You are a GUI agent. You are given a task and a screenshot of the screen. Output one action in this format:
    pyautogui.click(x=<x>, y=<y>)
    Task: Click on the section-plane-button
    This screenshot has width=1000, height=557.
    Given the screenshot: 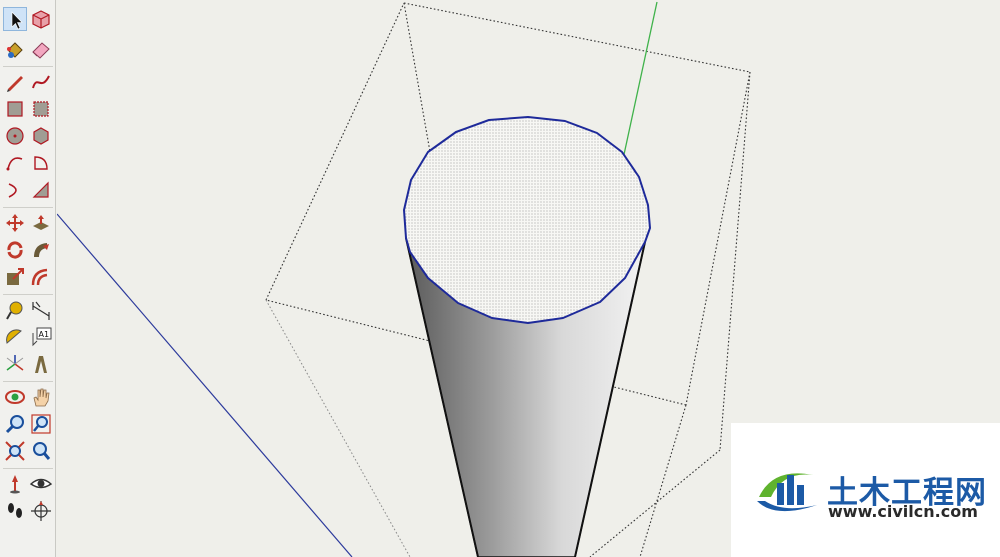 What is the action you would take?
    pyautogui.click(x=41, y=511)
    